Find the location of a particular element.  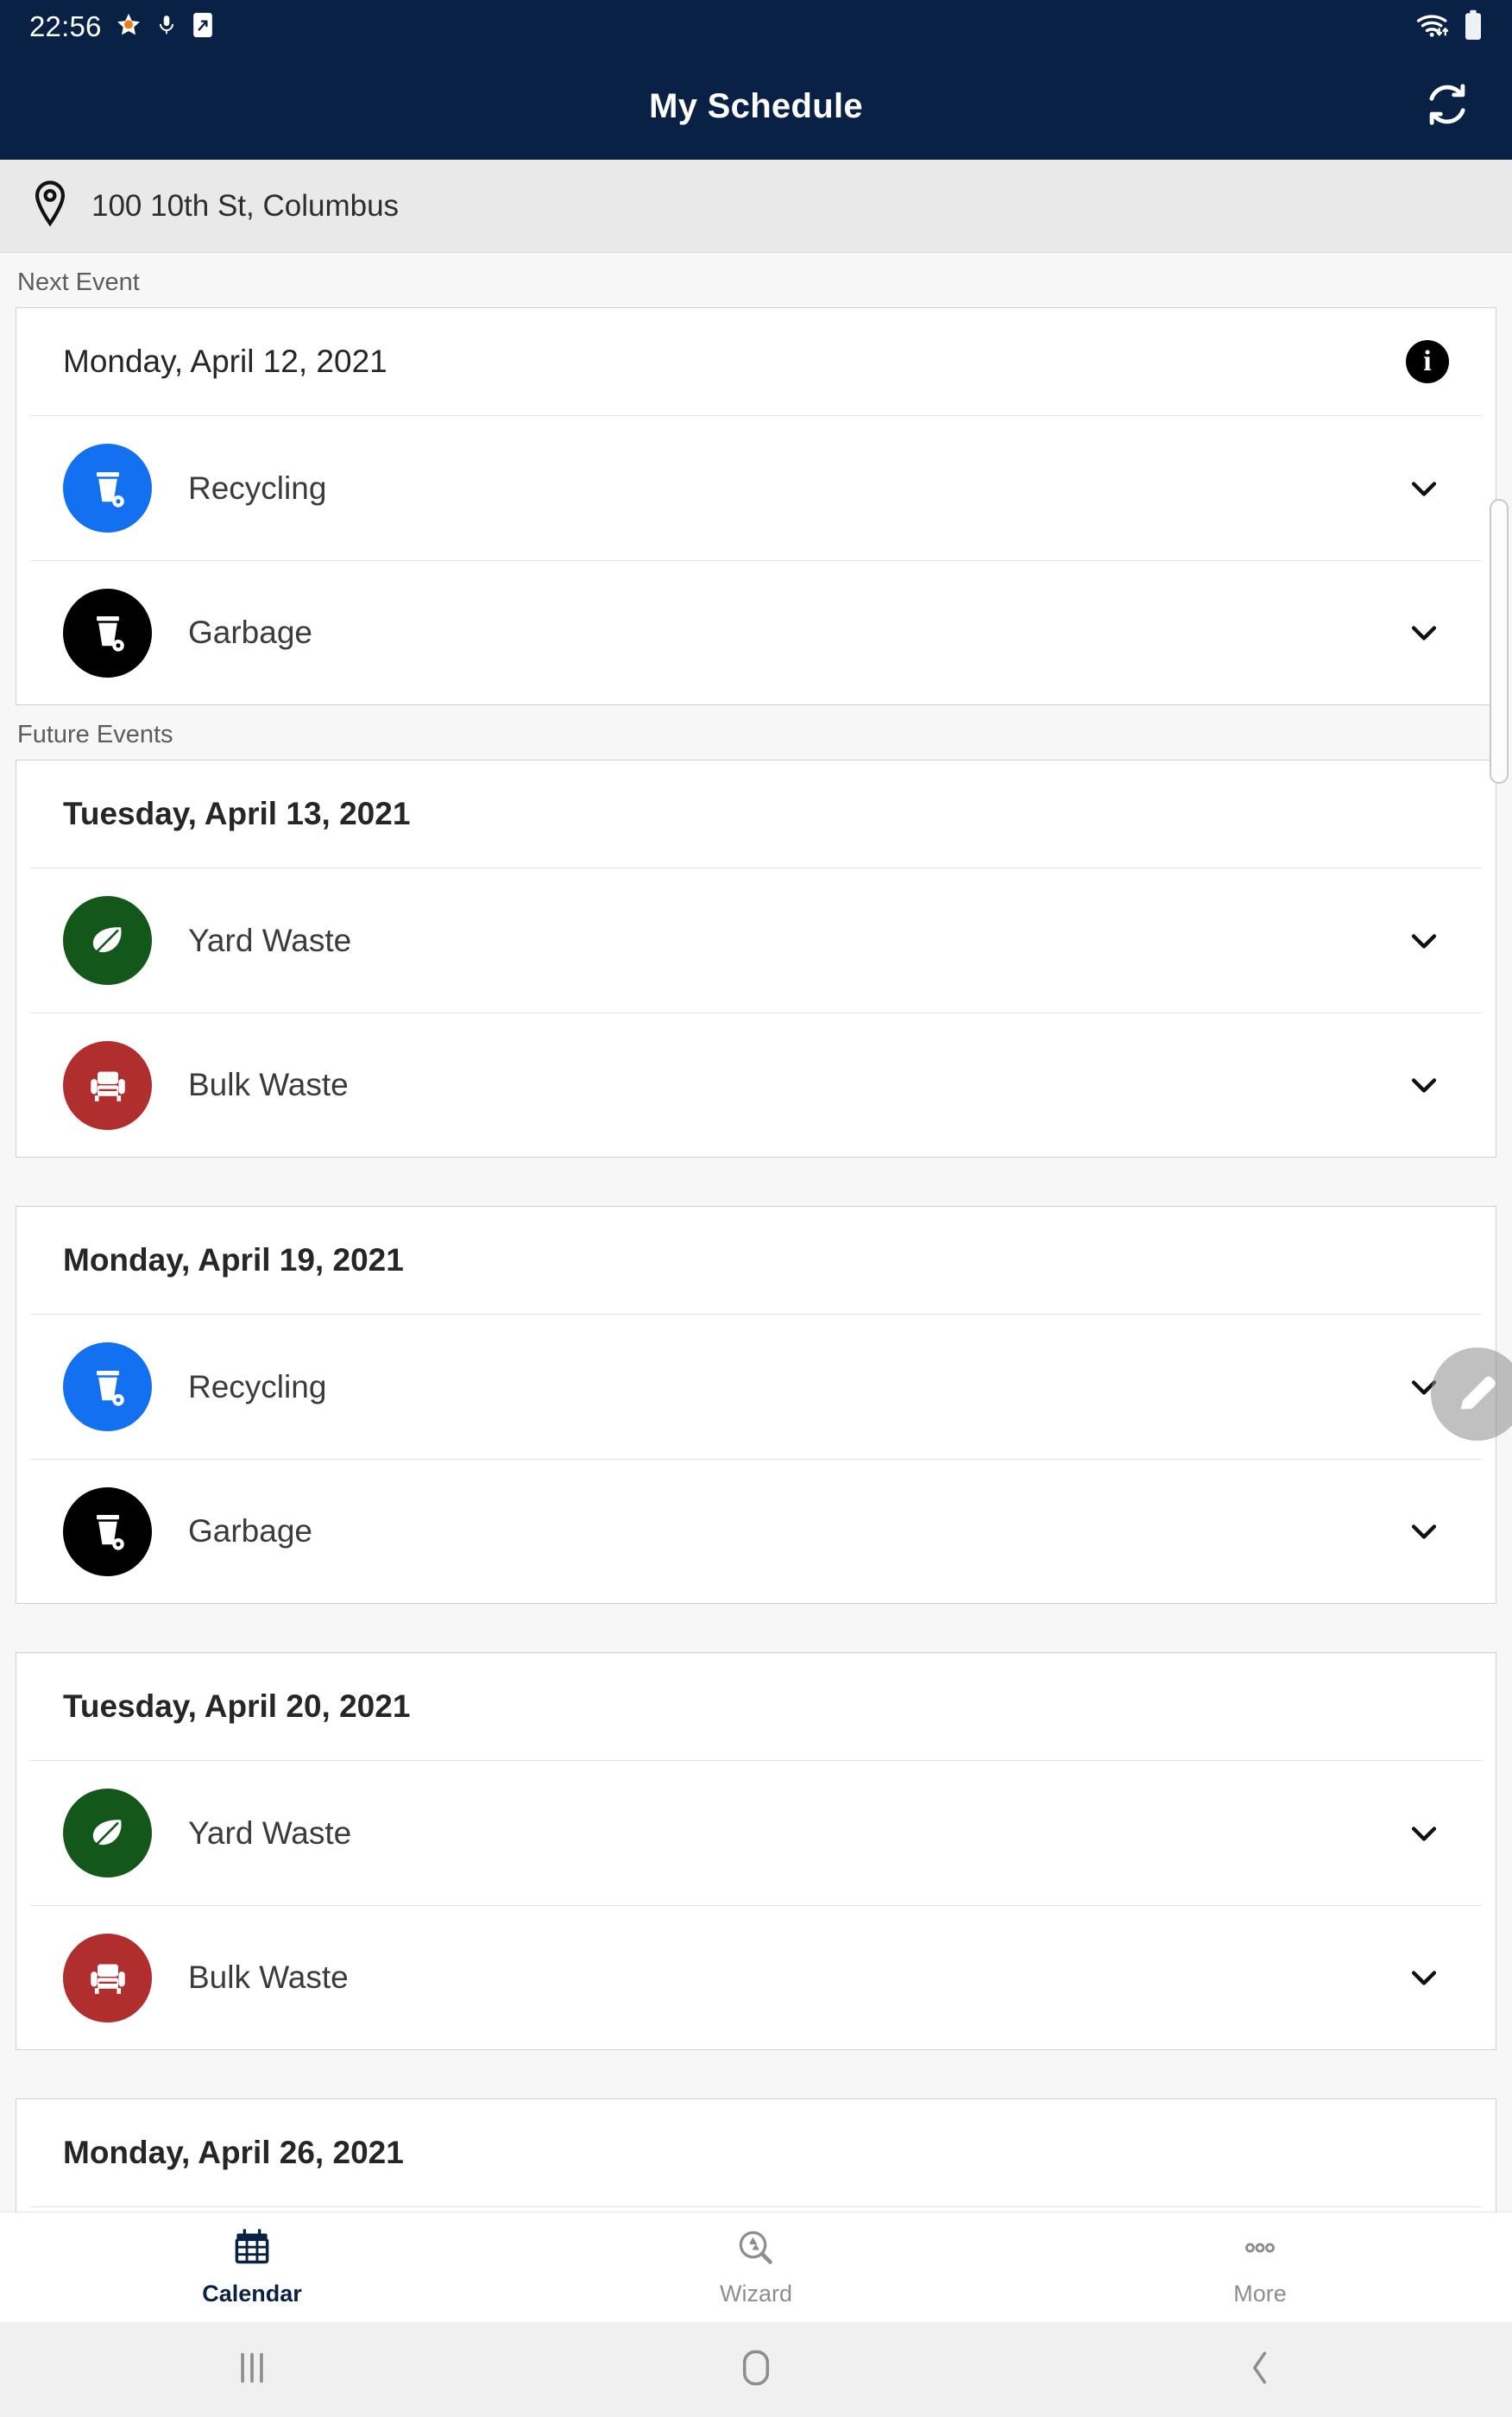

home-icon is located at coordinates (756, 2370).